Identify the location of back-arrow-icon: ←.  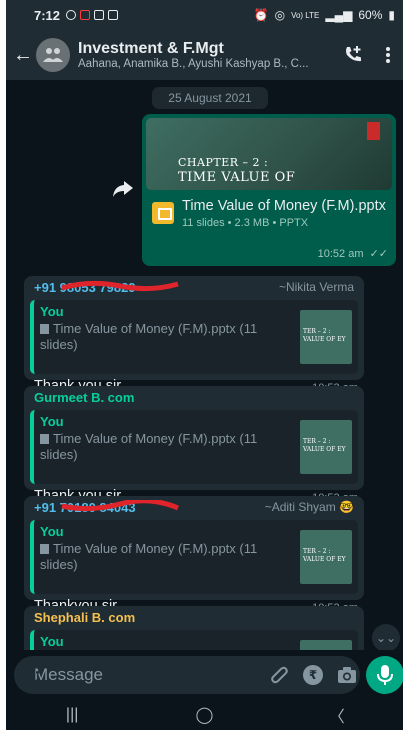
(23, 55).